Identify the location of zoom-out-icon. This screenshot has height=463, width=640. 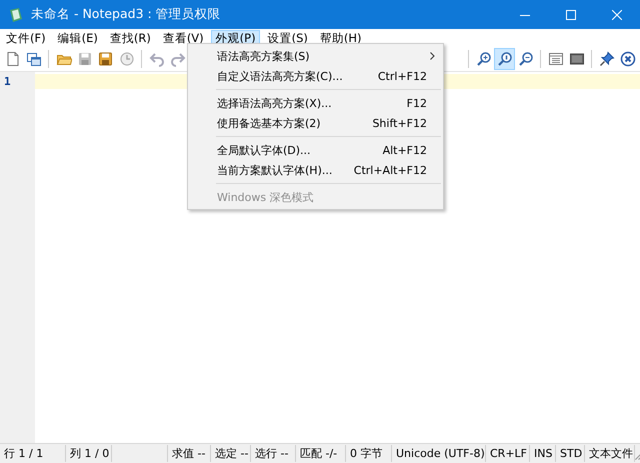
(526, 59).